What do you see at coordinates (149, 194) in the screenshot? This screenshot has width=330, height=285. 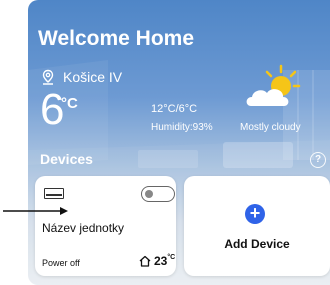 I see `toggle-knob` at bounding box center [149, 194].